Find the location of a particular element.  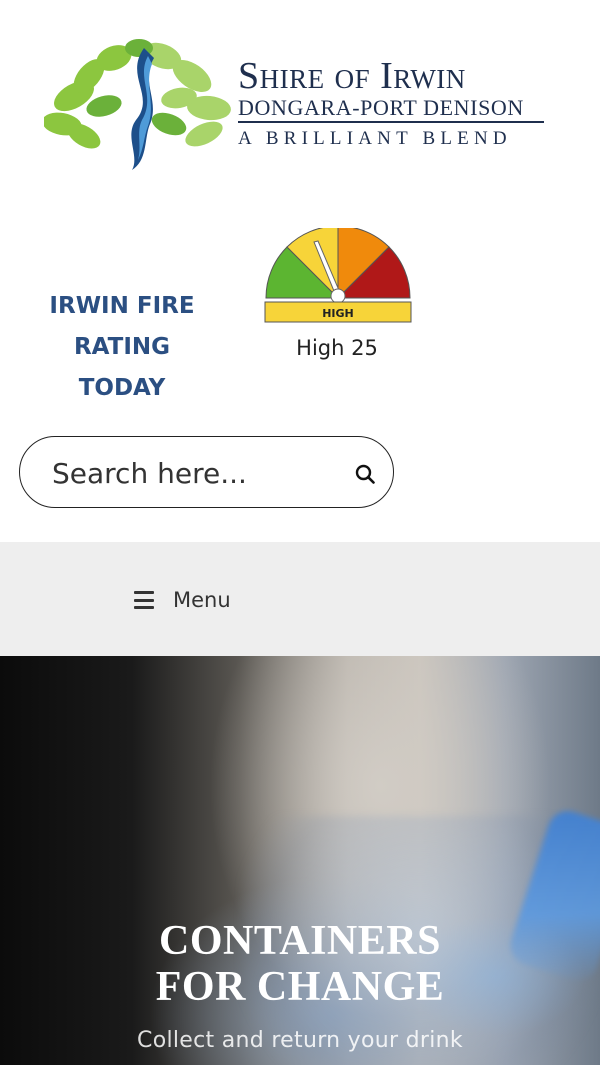

hamburger-icon is located at coordinates (144, 600).